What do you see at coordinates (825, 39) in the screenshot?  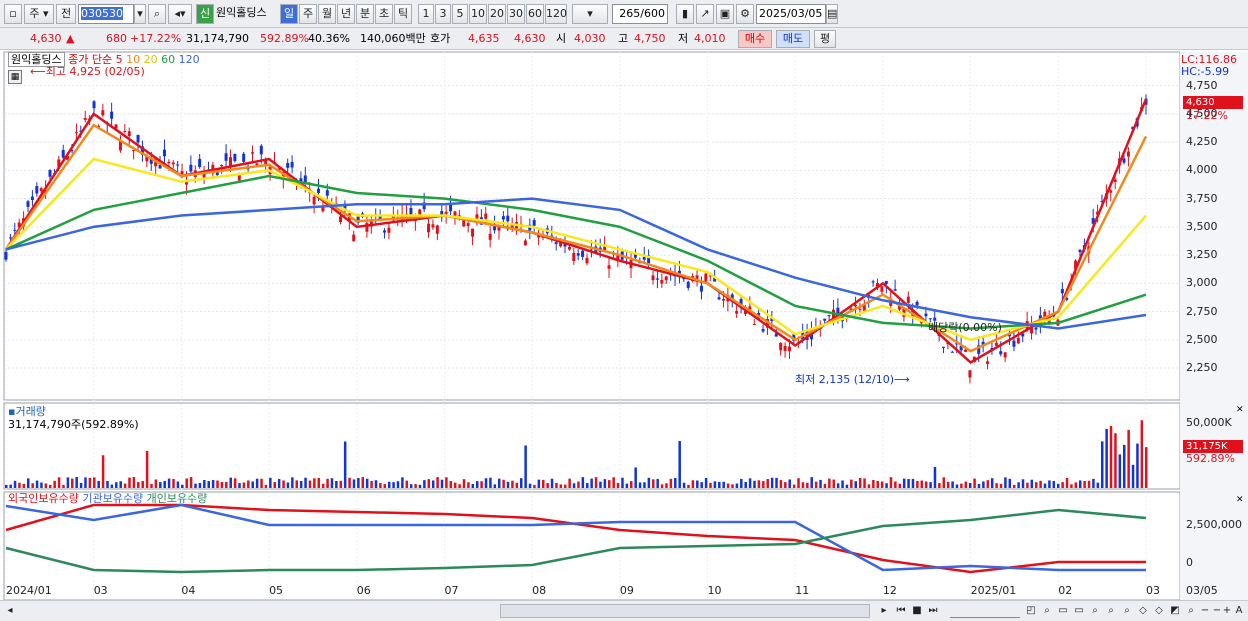 I see `eval-button: 평` at bounding box center [825, 39].